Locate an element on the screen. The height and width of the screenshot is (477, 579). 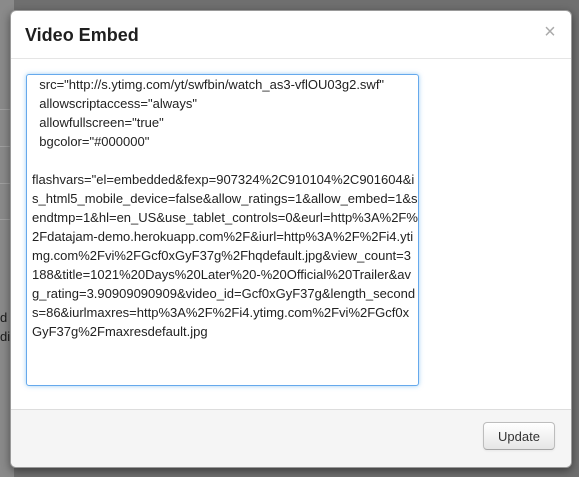
update-button: Update is located at coordinates (519, 436).